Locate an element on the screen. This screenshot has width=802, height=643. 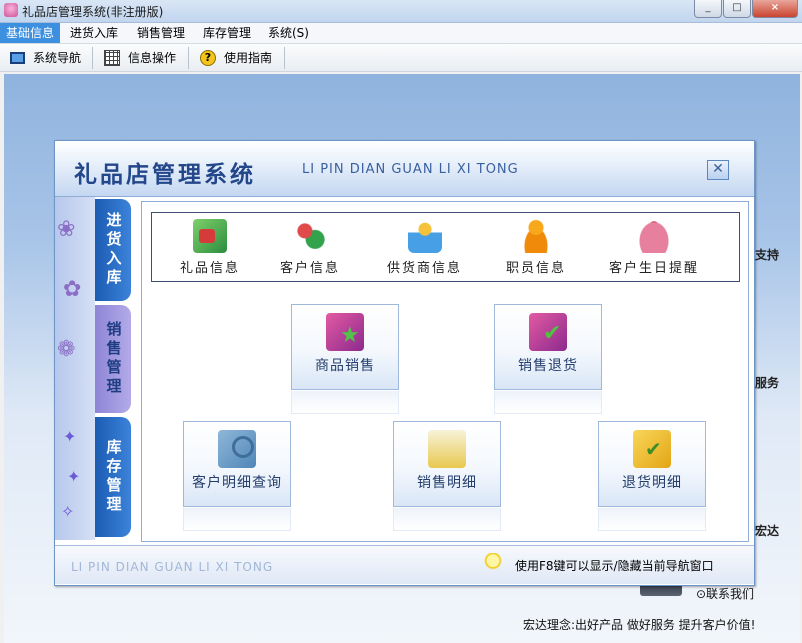
goods-sale-button: 商品销售 is located at coordinates (345, 359).